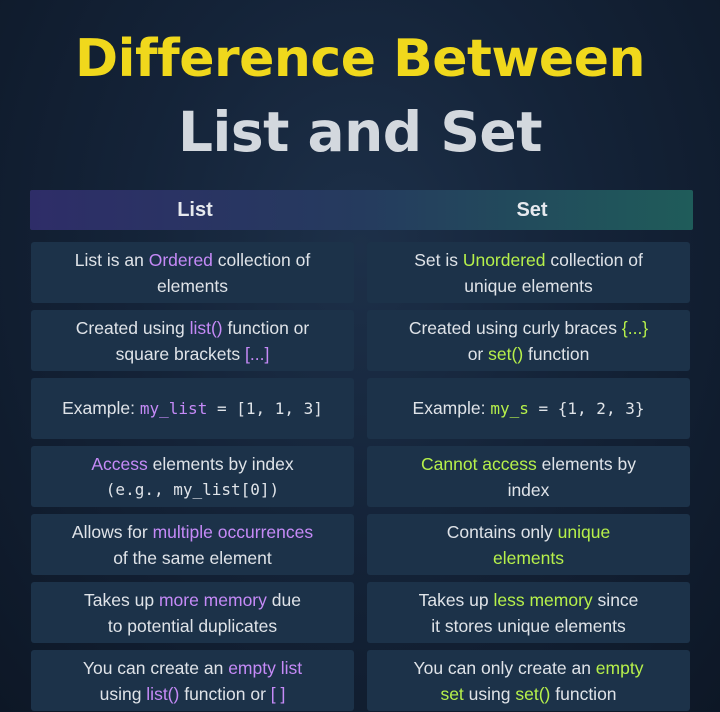 Image resolution: width=720 pixels, height=712 pixels. I want to click on text: unique elements, so click(528, 285).